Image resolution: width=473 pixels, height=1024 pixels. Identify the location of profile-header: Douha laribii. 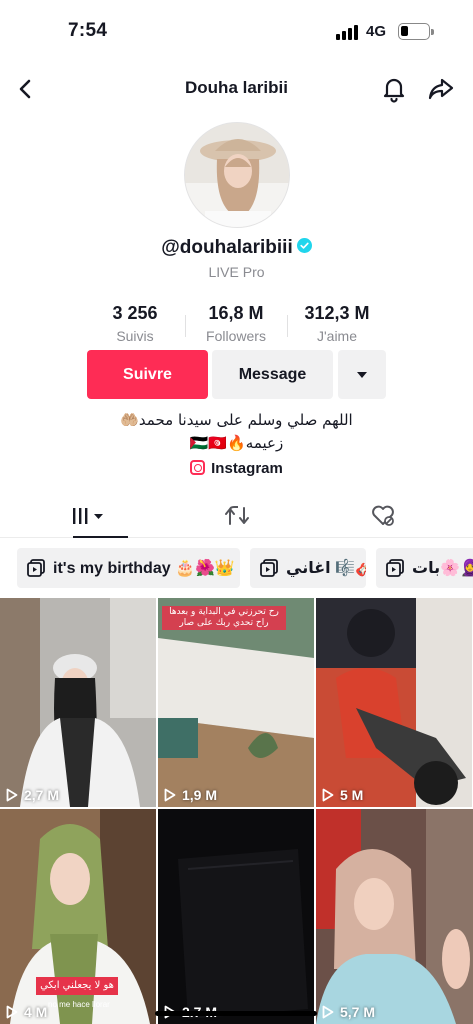
(236, 90).